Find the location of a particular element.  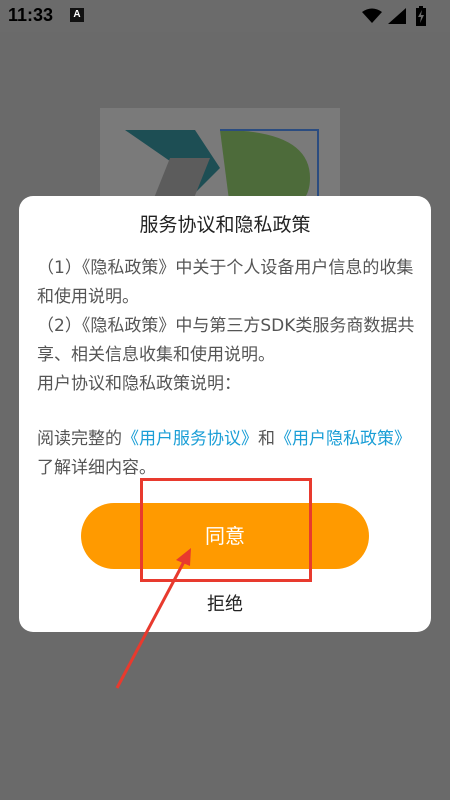

status-icons is located at coordinates (402, 16).